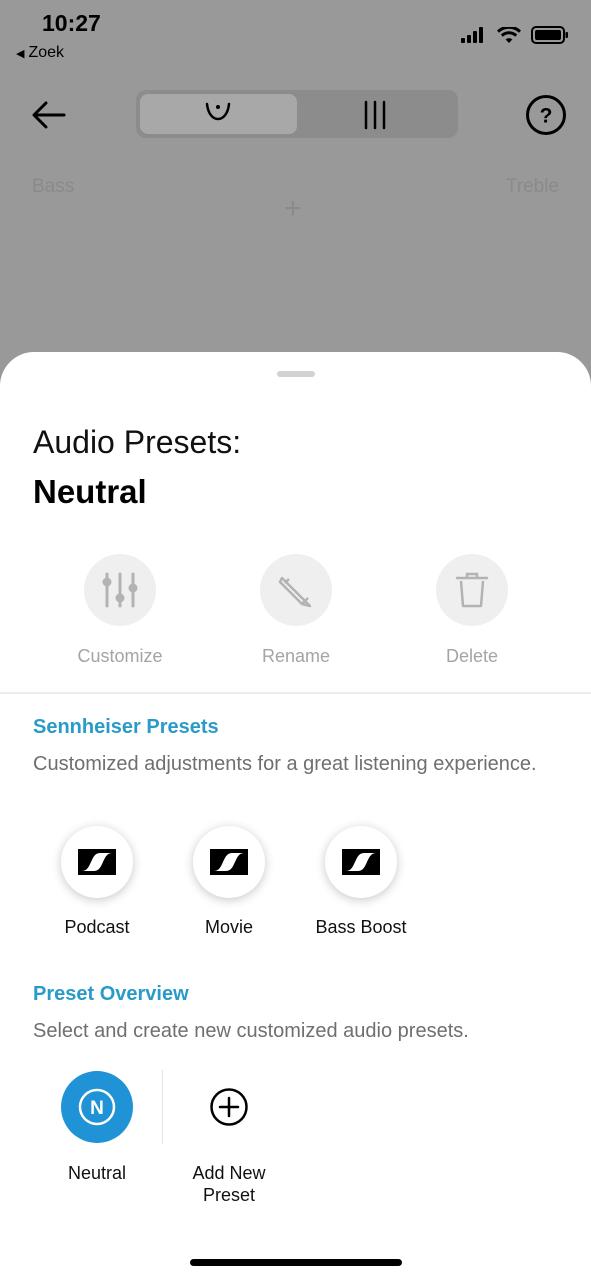  What do you see at coordinates (295, 693) in the screenshot?
I see `section-divider` at bounding box center [295, 693].